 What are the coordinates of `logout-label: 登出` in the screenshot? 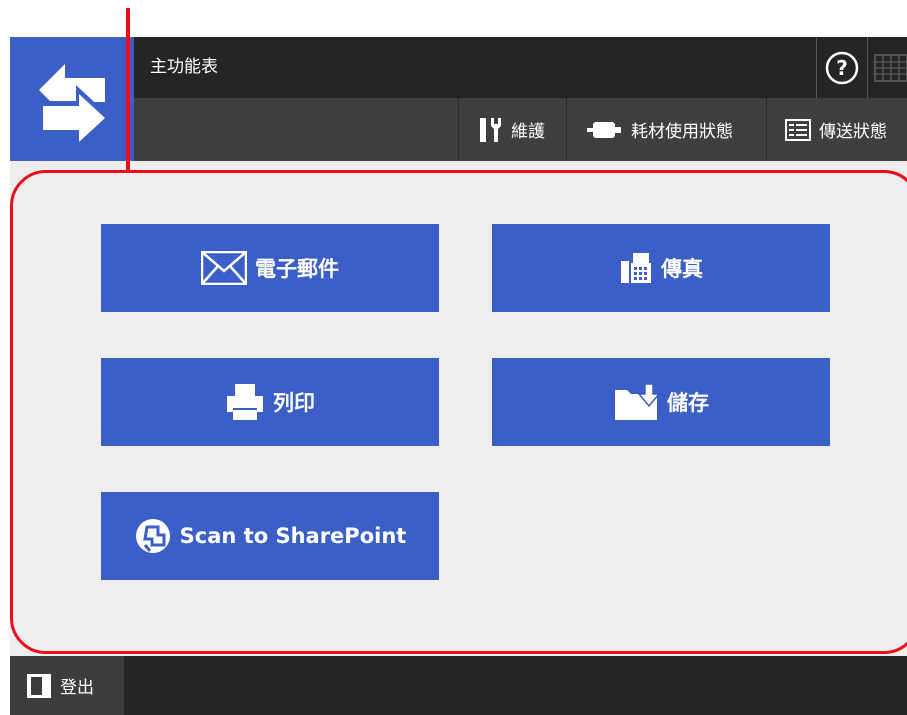 It's located at (77, 688).